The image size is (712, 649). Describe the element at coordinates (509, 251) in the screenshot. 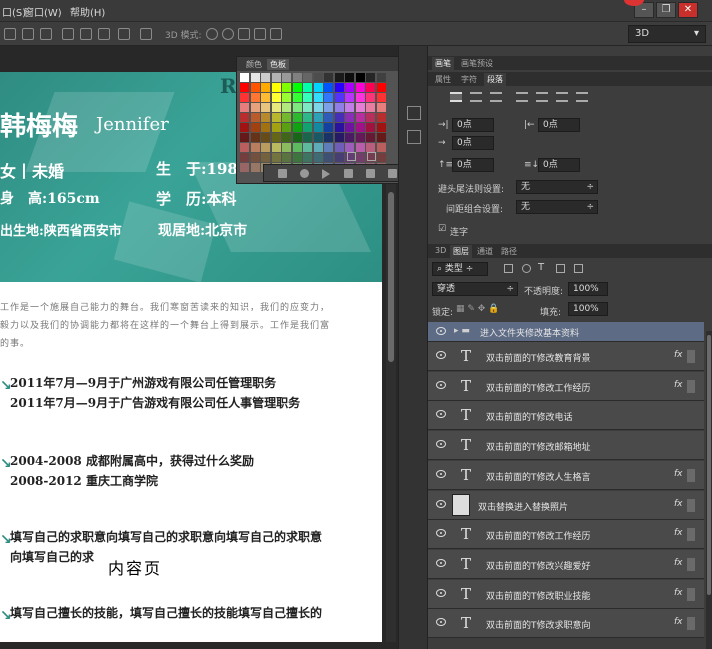

I see `tab-paths: 路径` at that location.